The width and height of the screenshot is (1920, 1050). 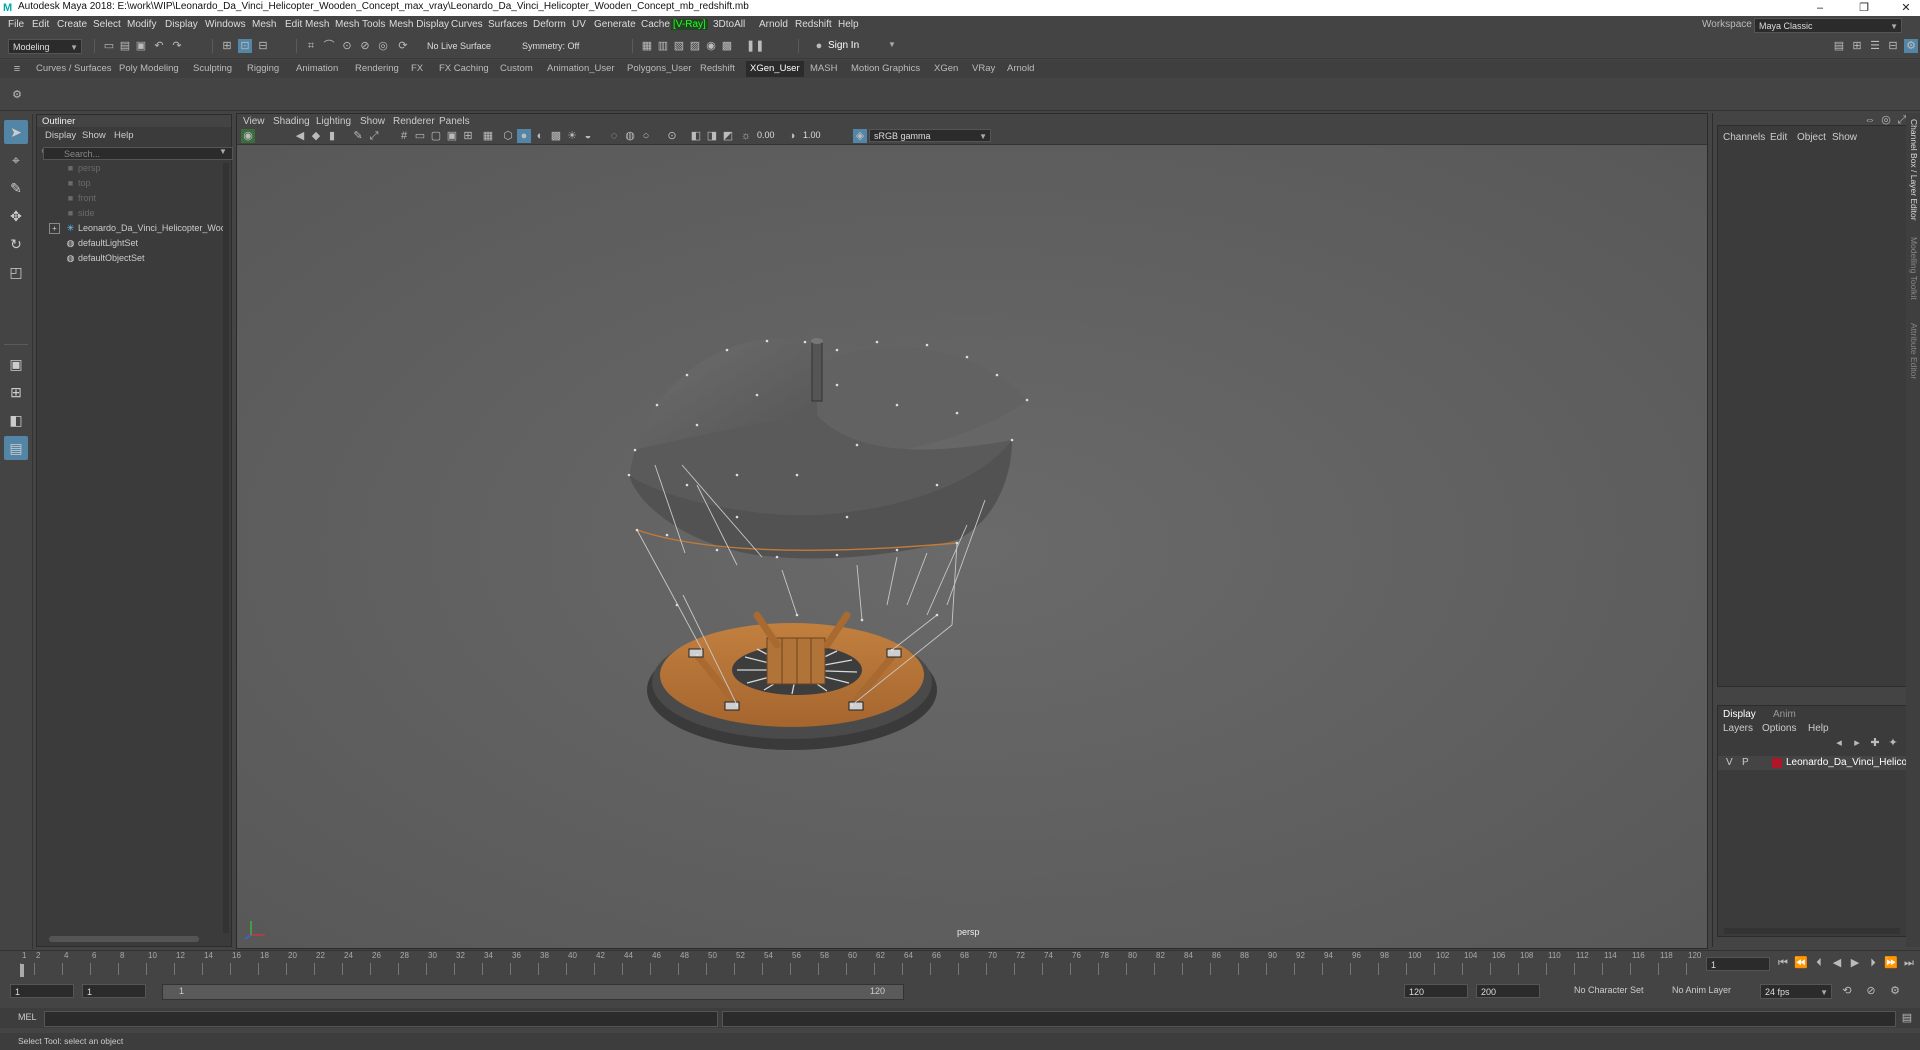 I want to click on wireframe-icon: ⬡, so click(x=508, y=136).